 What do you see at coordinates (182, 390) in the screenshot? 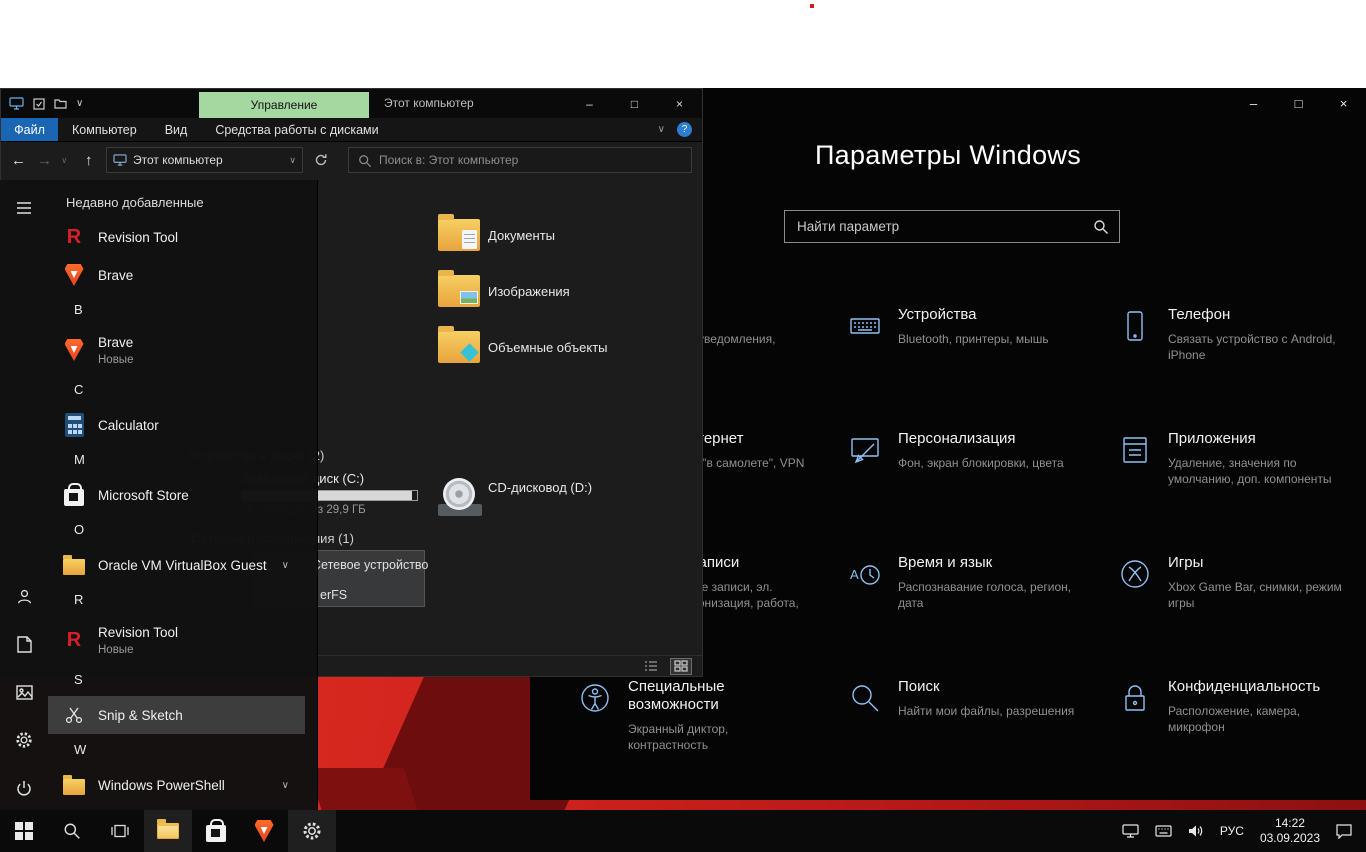
I see `letter-section-c: C` at bounding box center [182, 390].